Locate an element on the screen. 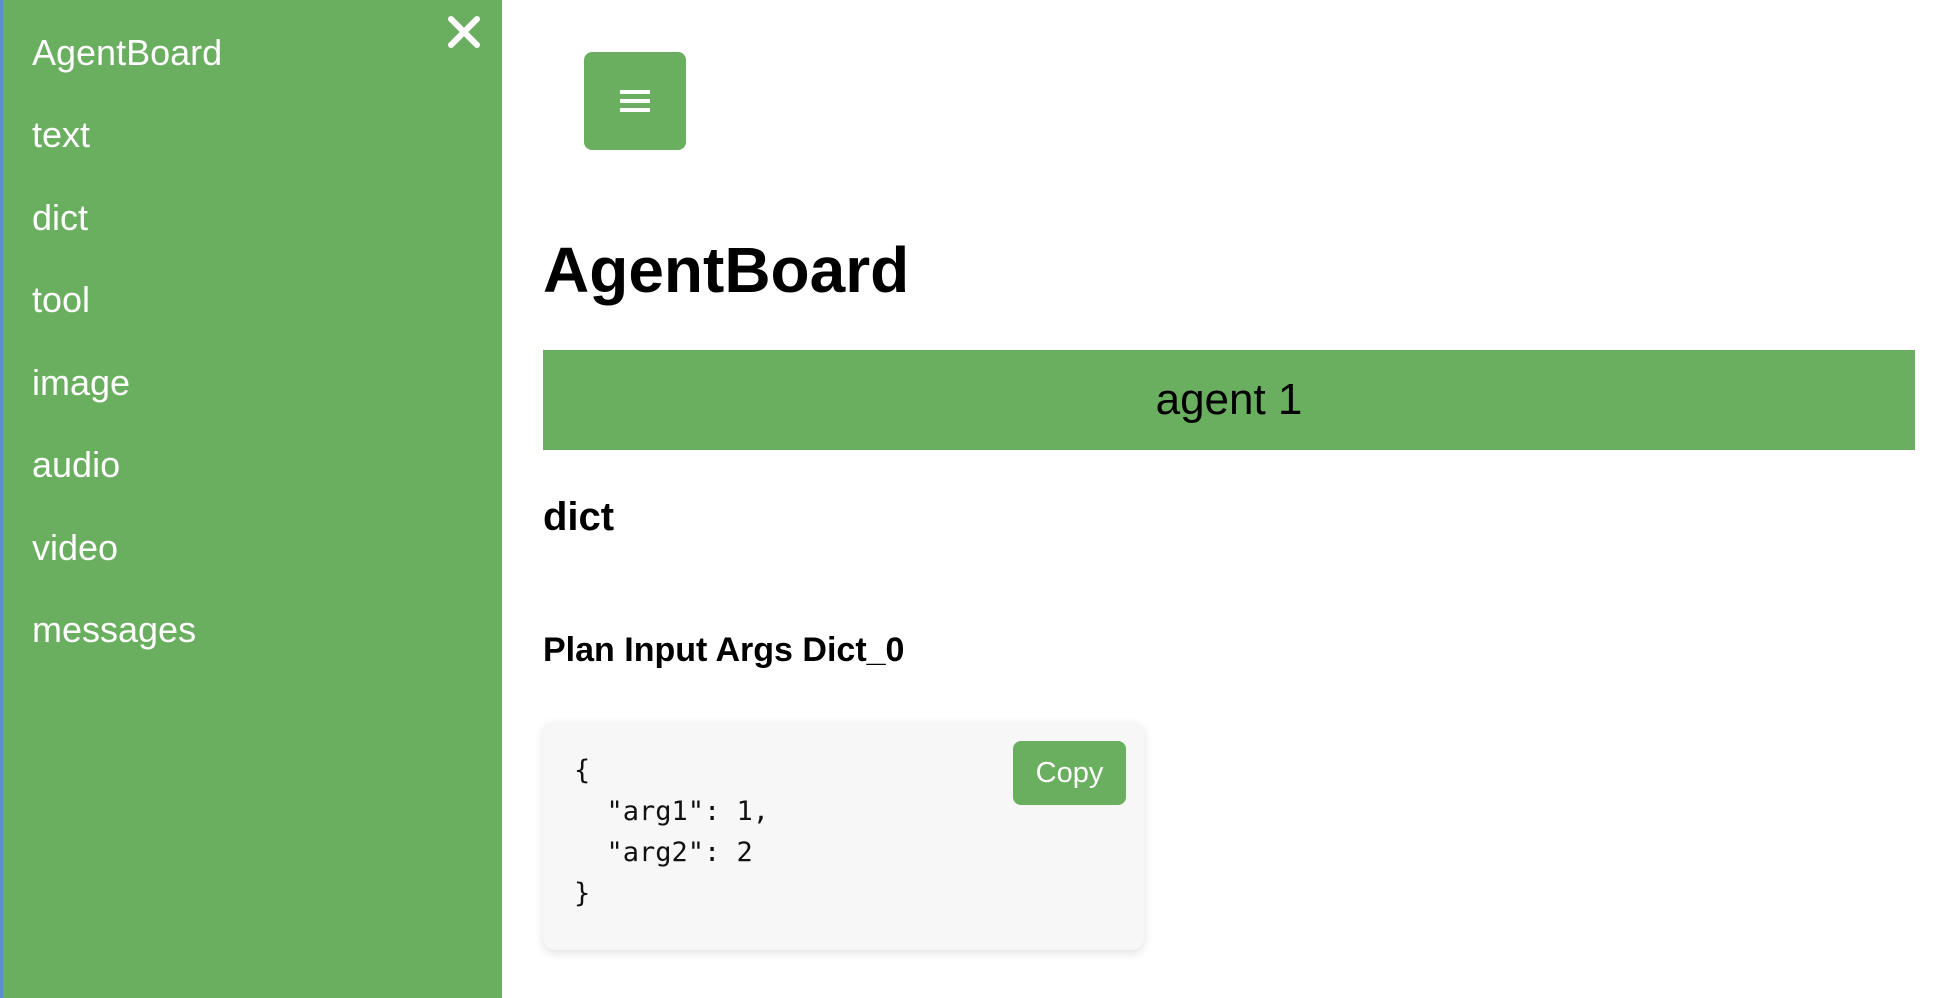 The height and width of the screenshot is (998, 1940). sidebar-item-tool: tool is located at coordinates (61, 300).